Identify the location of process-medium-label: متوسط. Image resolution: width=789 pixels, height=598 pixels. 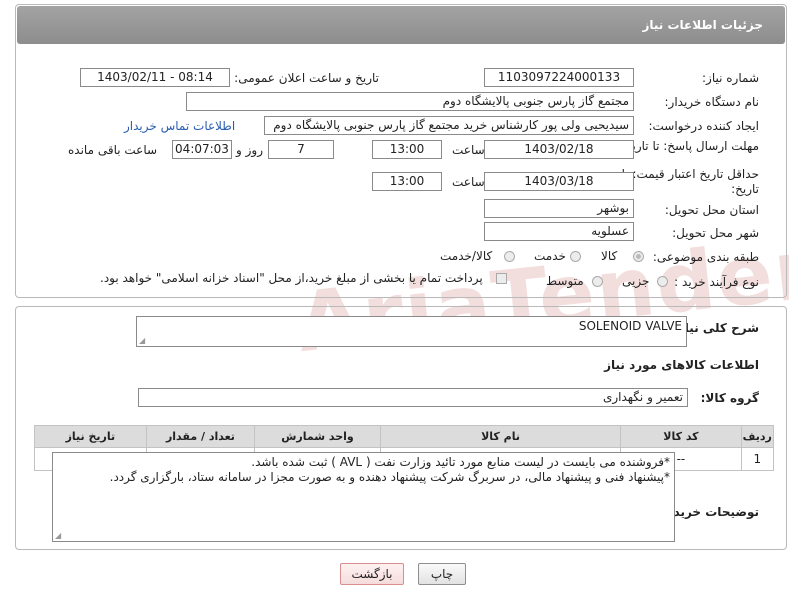
(565, 281).